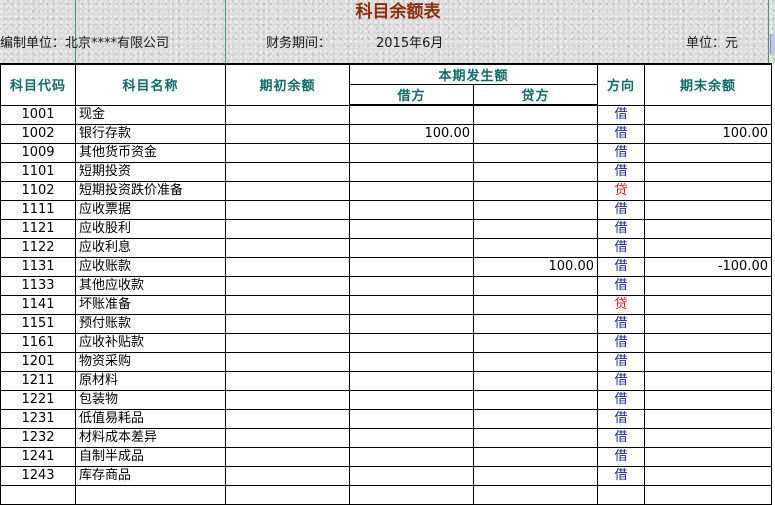 The width and height of the screenshot is (775, 505). Describe the element at coordinates (150, 342) in the screenshot. I see `account-name-cell: 应收补贴款` at that location.